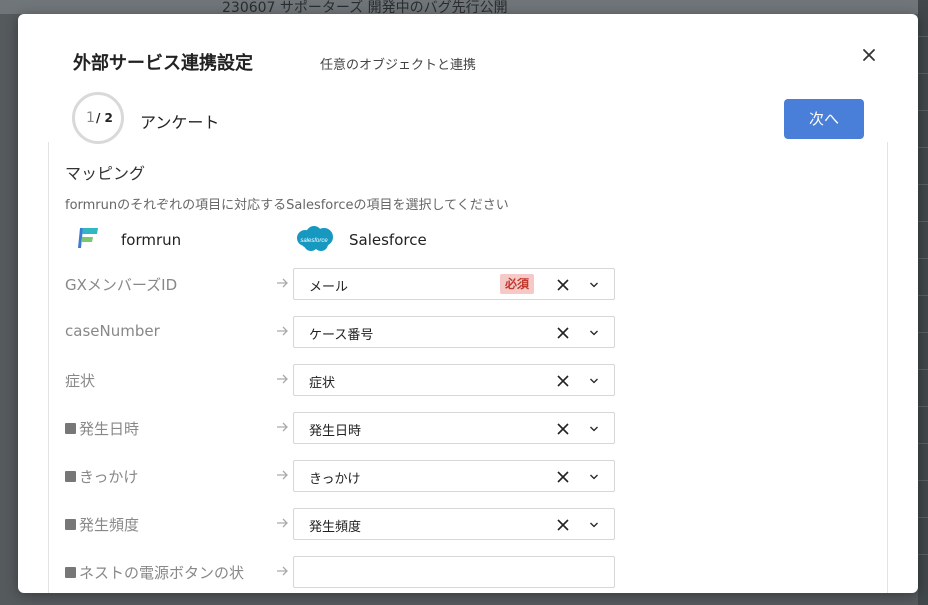 This screenshot has height=605, width=928. What do you see at coordinates (454, 380) in the screenshot?
I see `destination-field-select: 症状` at bounding box center [454, 380].